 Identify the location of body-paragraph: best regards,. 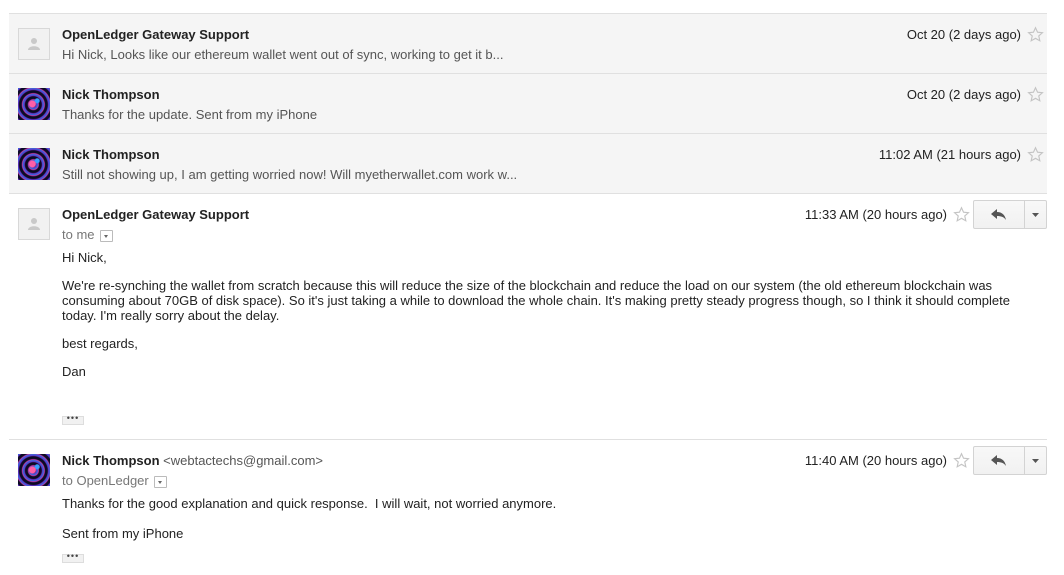
(100, 343).